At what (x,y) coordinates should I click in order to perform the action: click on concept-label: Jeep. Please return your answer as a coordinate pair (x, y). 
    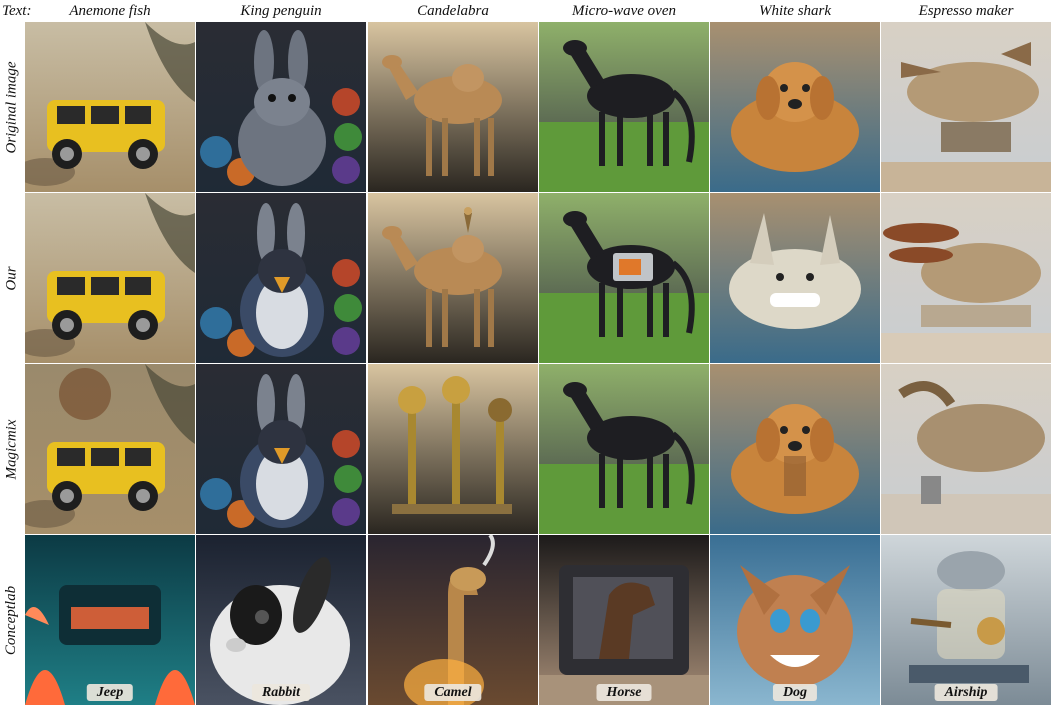
    Looking at the image, I should click on (110, 692).